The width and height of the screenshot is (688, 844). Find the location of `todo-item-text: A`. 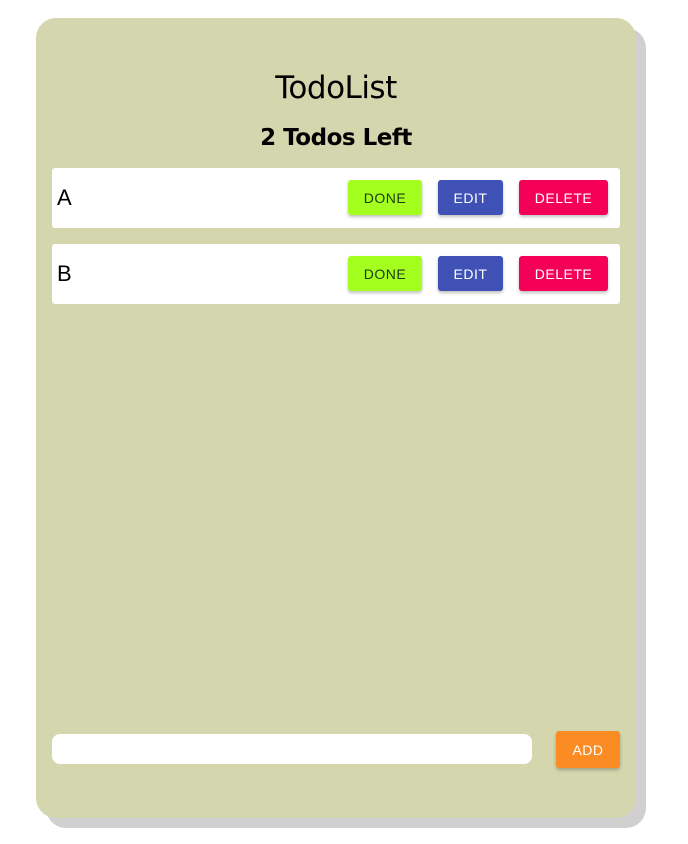

todo-item-text: A is located at coordinates (64, 197).